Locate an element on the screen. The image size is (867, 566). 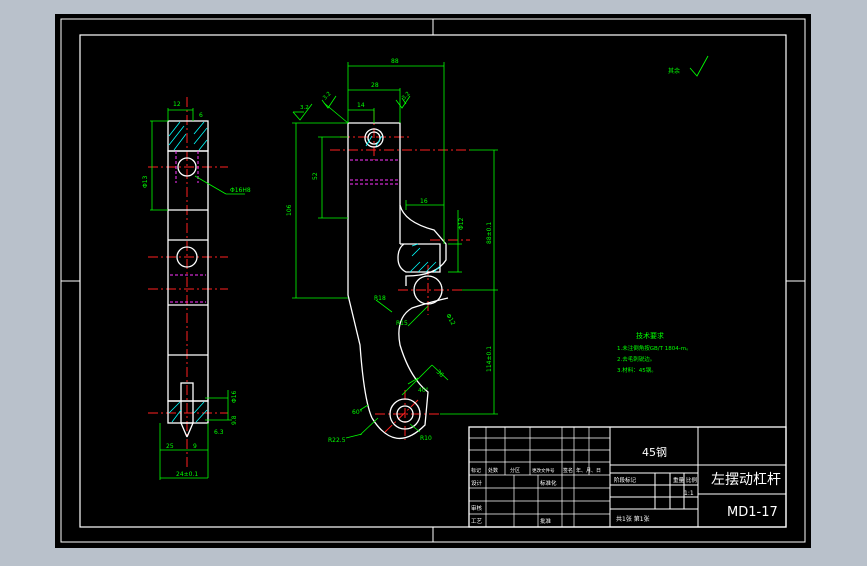
notes-item-2: 2.去毛刺锐边。 is located at coordinates (636, 359).